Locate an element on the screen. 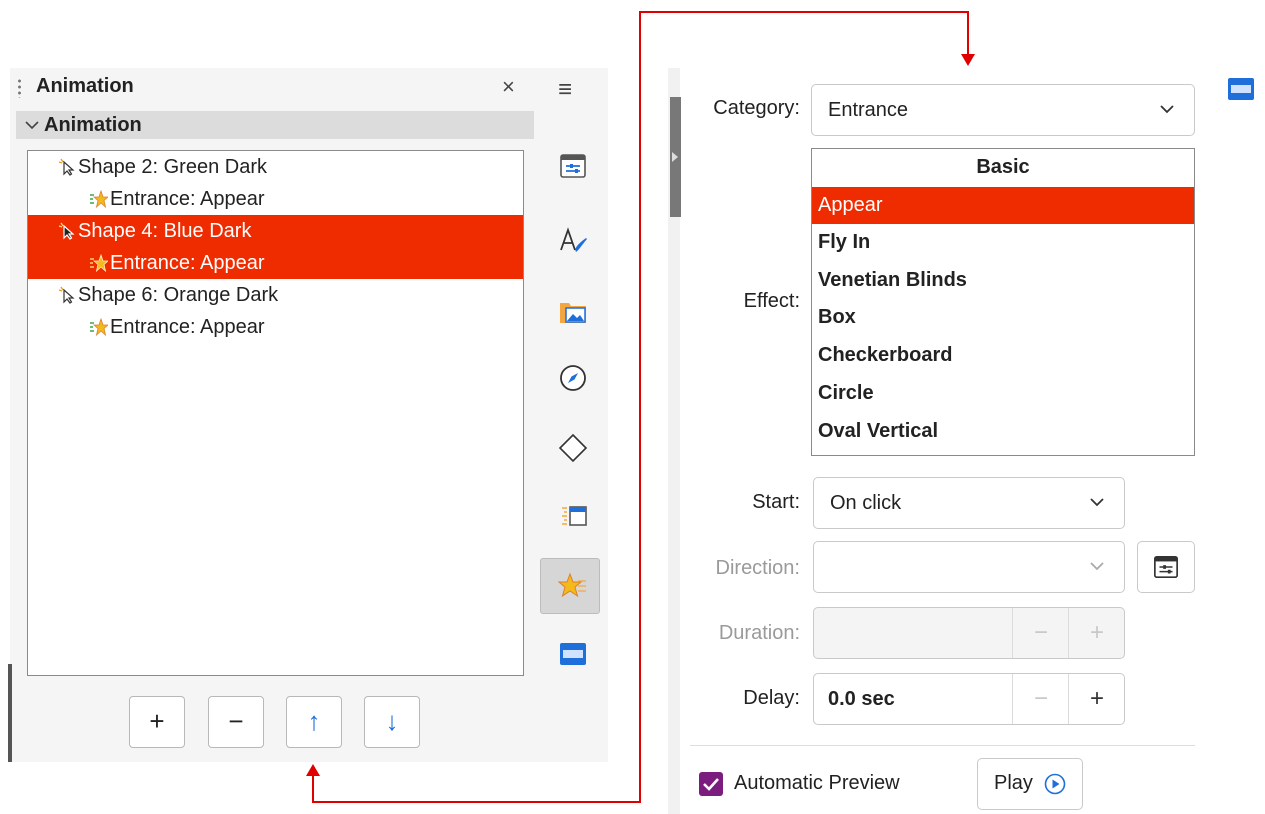 The image size is (1265, 814). play-icon is located at coordinates (1055, 784).